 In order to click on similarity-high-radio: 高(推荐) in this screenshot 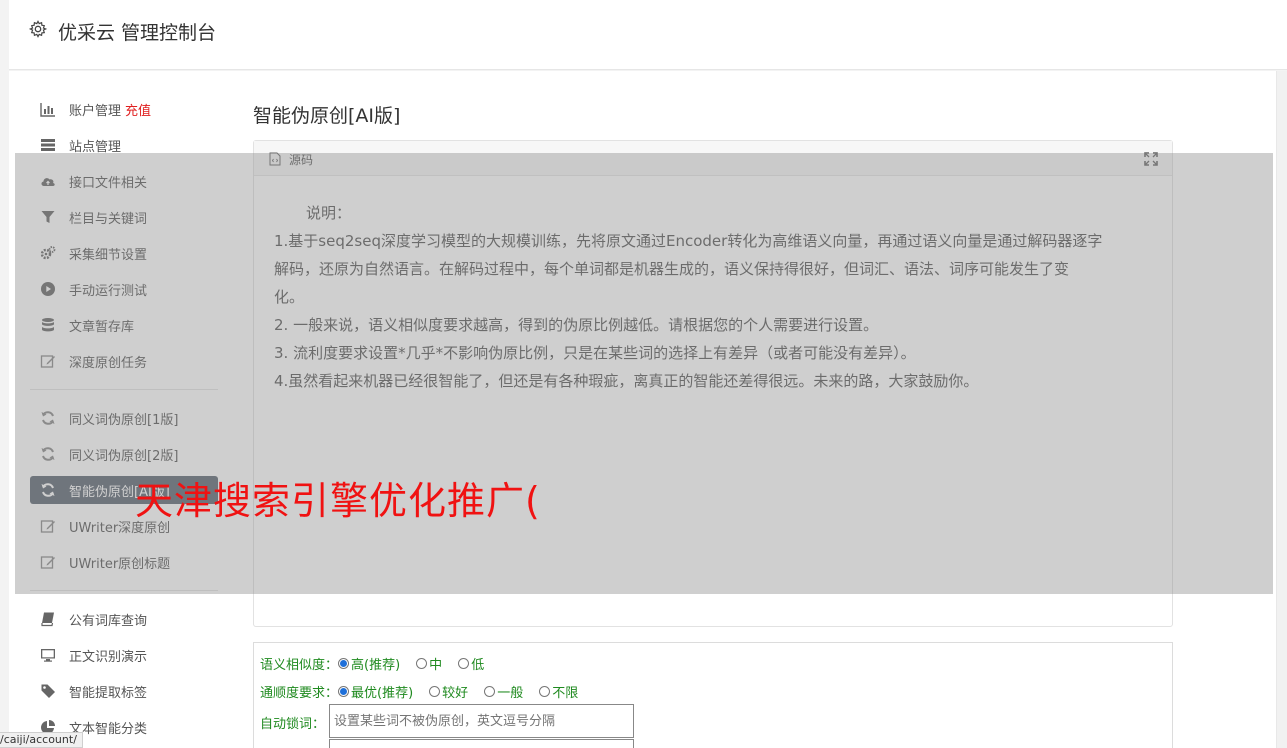, I will do `click(369, 663)`.